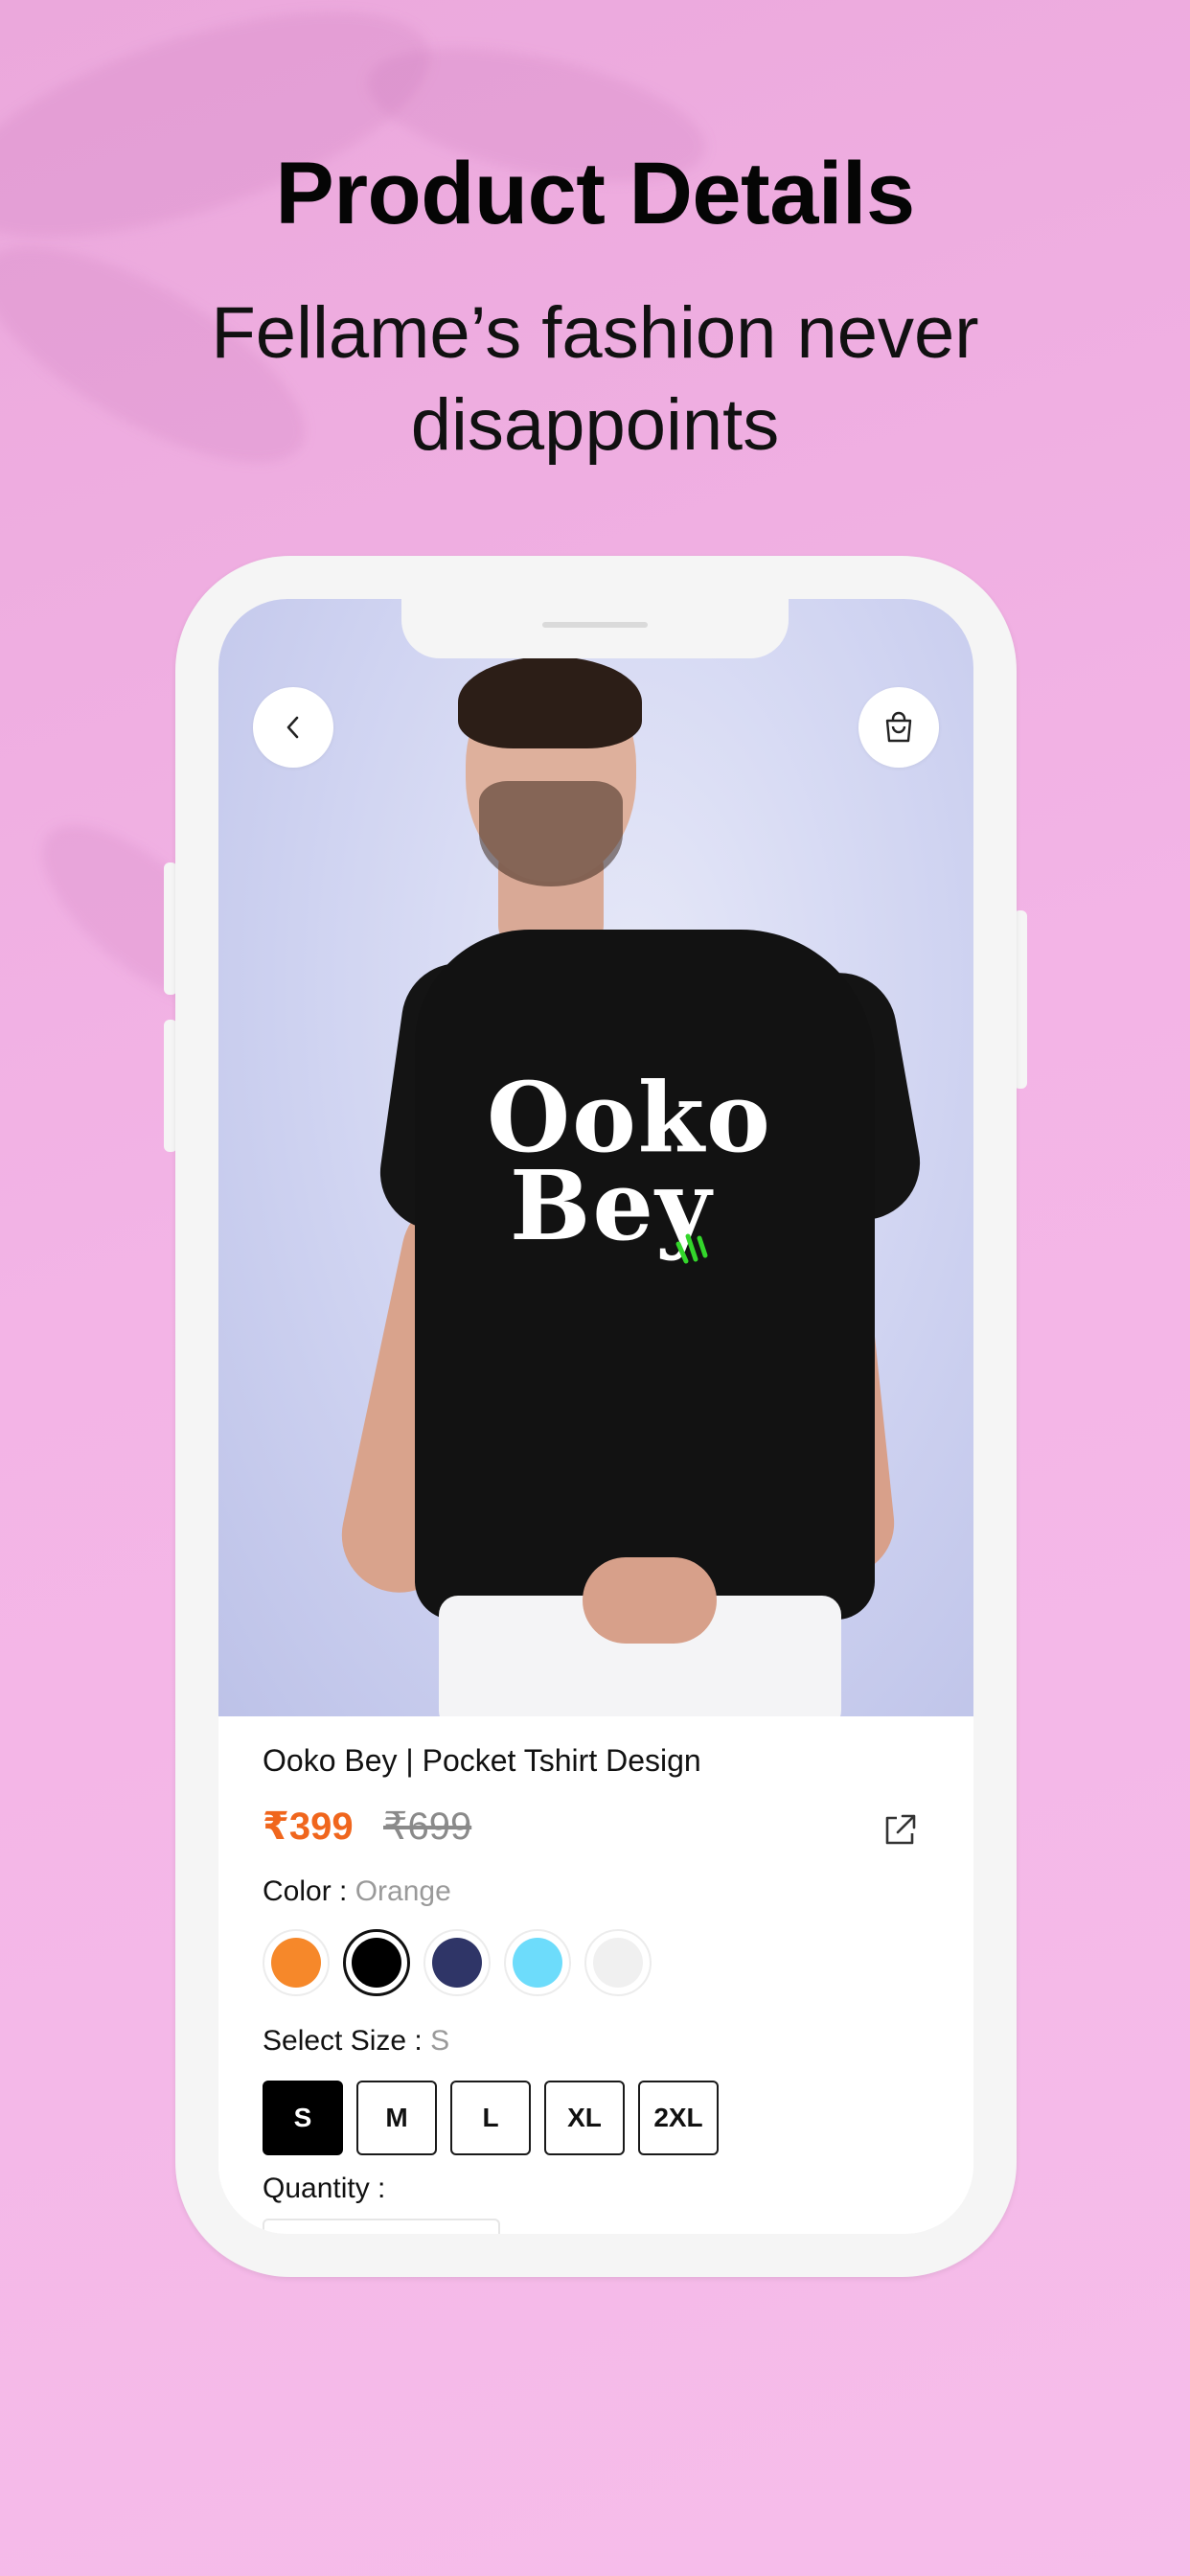  What do you see at coordinates (595, 193) in the screenshot?
I see `promo-headline: Product Details` at bounding box center [595, 193].